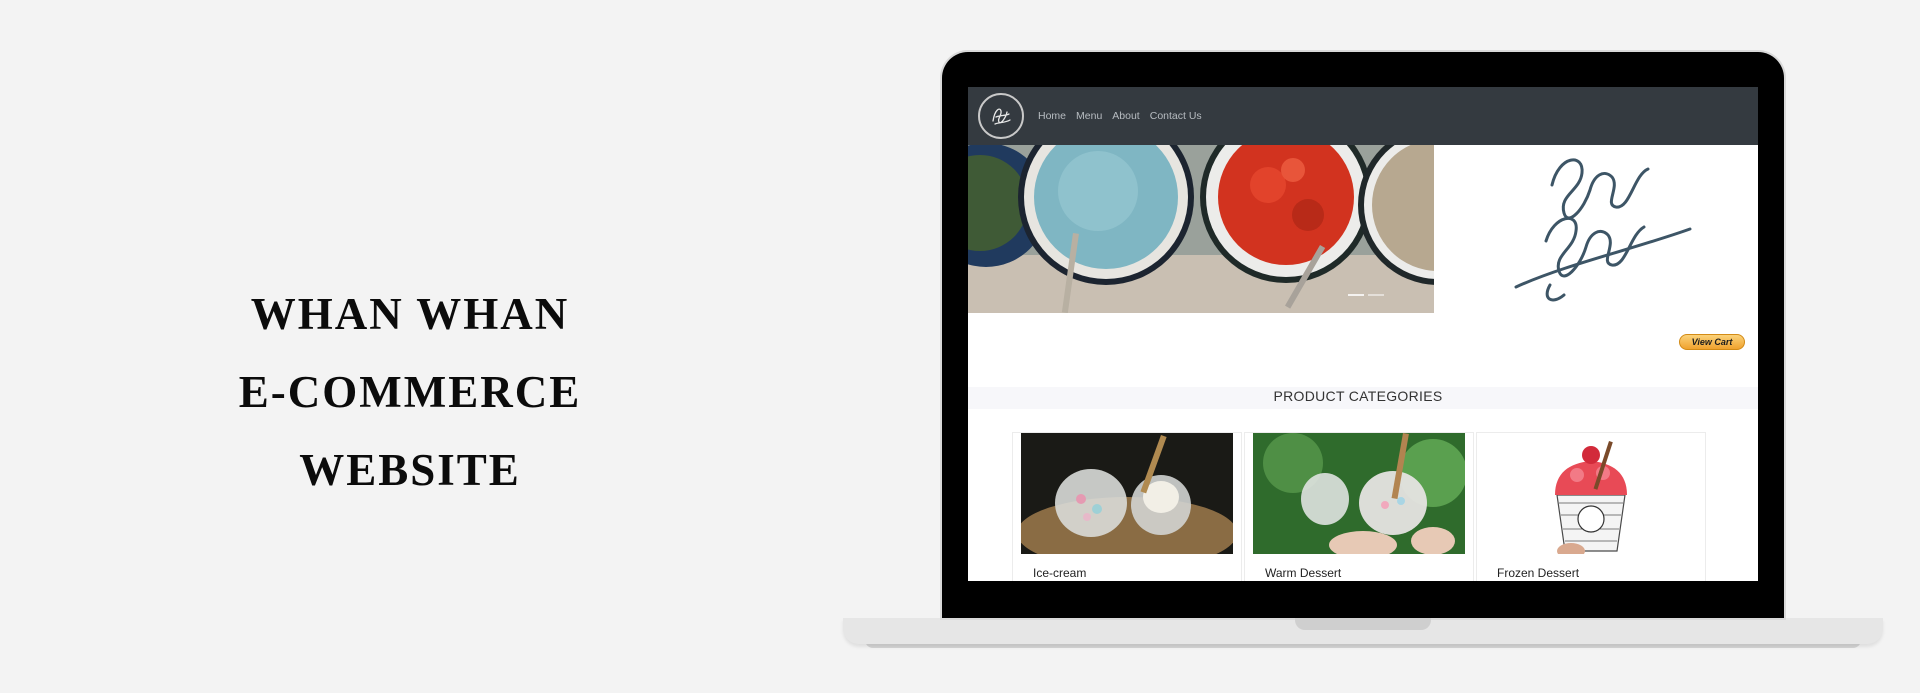 Image resolution: width=1920 pixels, height=693 pixels. What do you see at coordinates (1358, 396) in the screenshot?
I see `product-categories-title: PRODUCT CATEGORIES` at bounding box center [1358, 396].